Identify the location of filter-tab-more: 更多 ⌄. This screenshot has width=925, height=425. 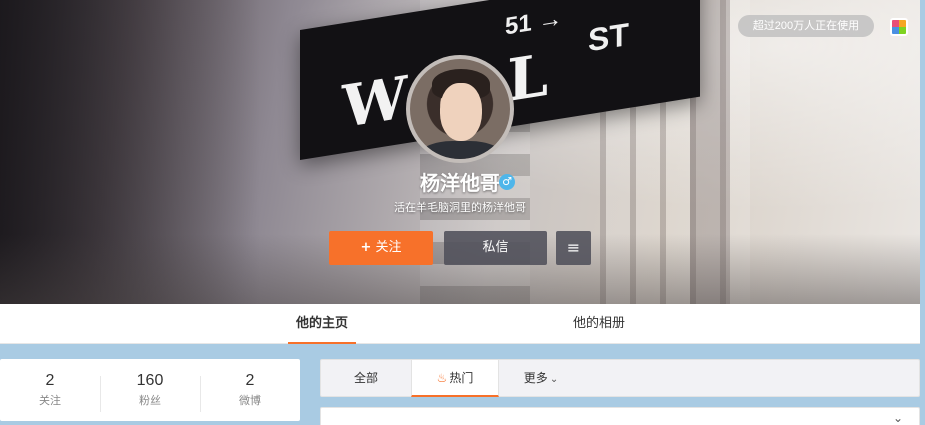
(541, 378).